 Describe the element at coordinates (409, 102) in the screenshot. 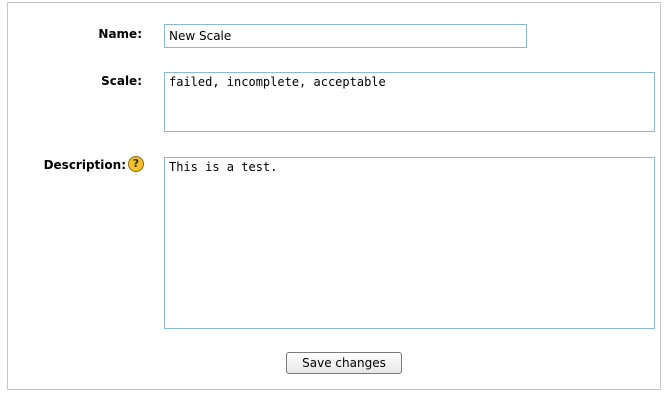

I see `scale-textarea: failed, incomplete, acceptable` at that location.